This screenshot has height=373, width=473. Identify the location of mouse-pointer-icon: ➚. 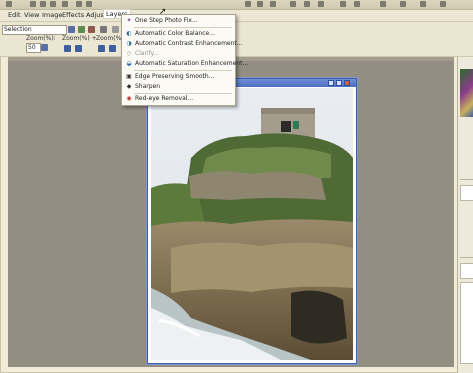
(163, 12).